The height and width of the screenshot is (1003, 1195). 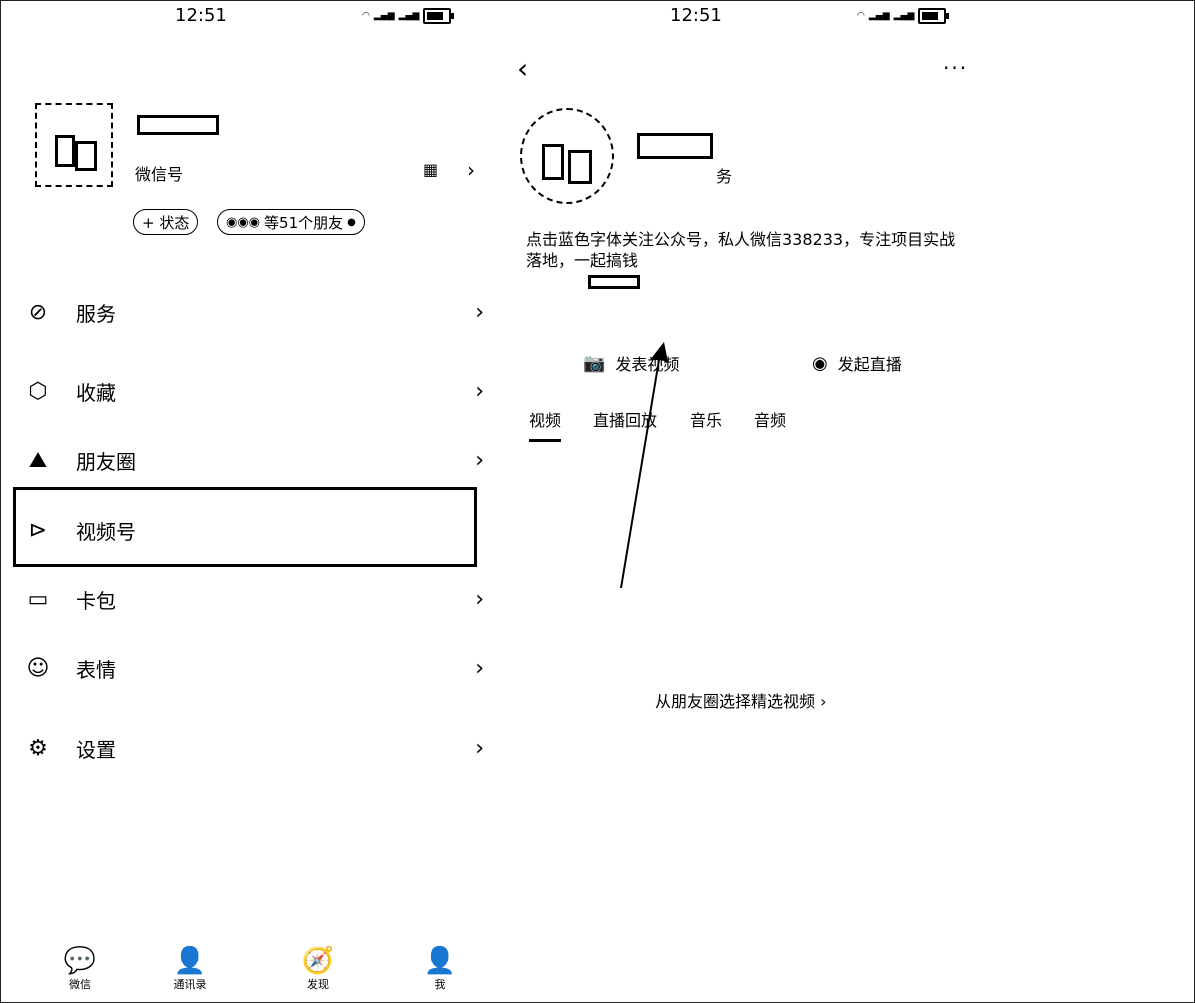 I want to click on menu-item-stickers: ☺ 表情 ›, so click(x=254, y=668).